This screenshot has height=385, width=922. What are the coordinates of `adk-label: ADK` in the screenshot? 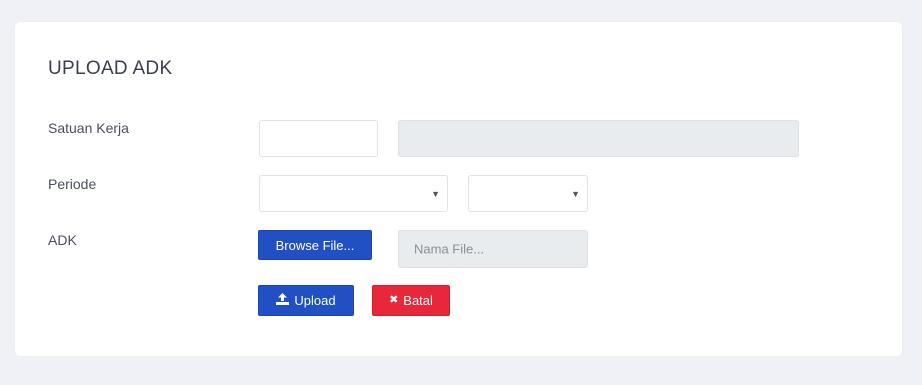 It's located at (62, 240).